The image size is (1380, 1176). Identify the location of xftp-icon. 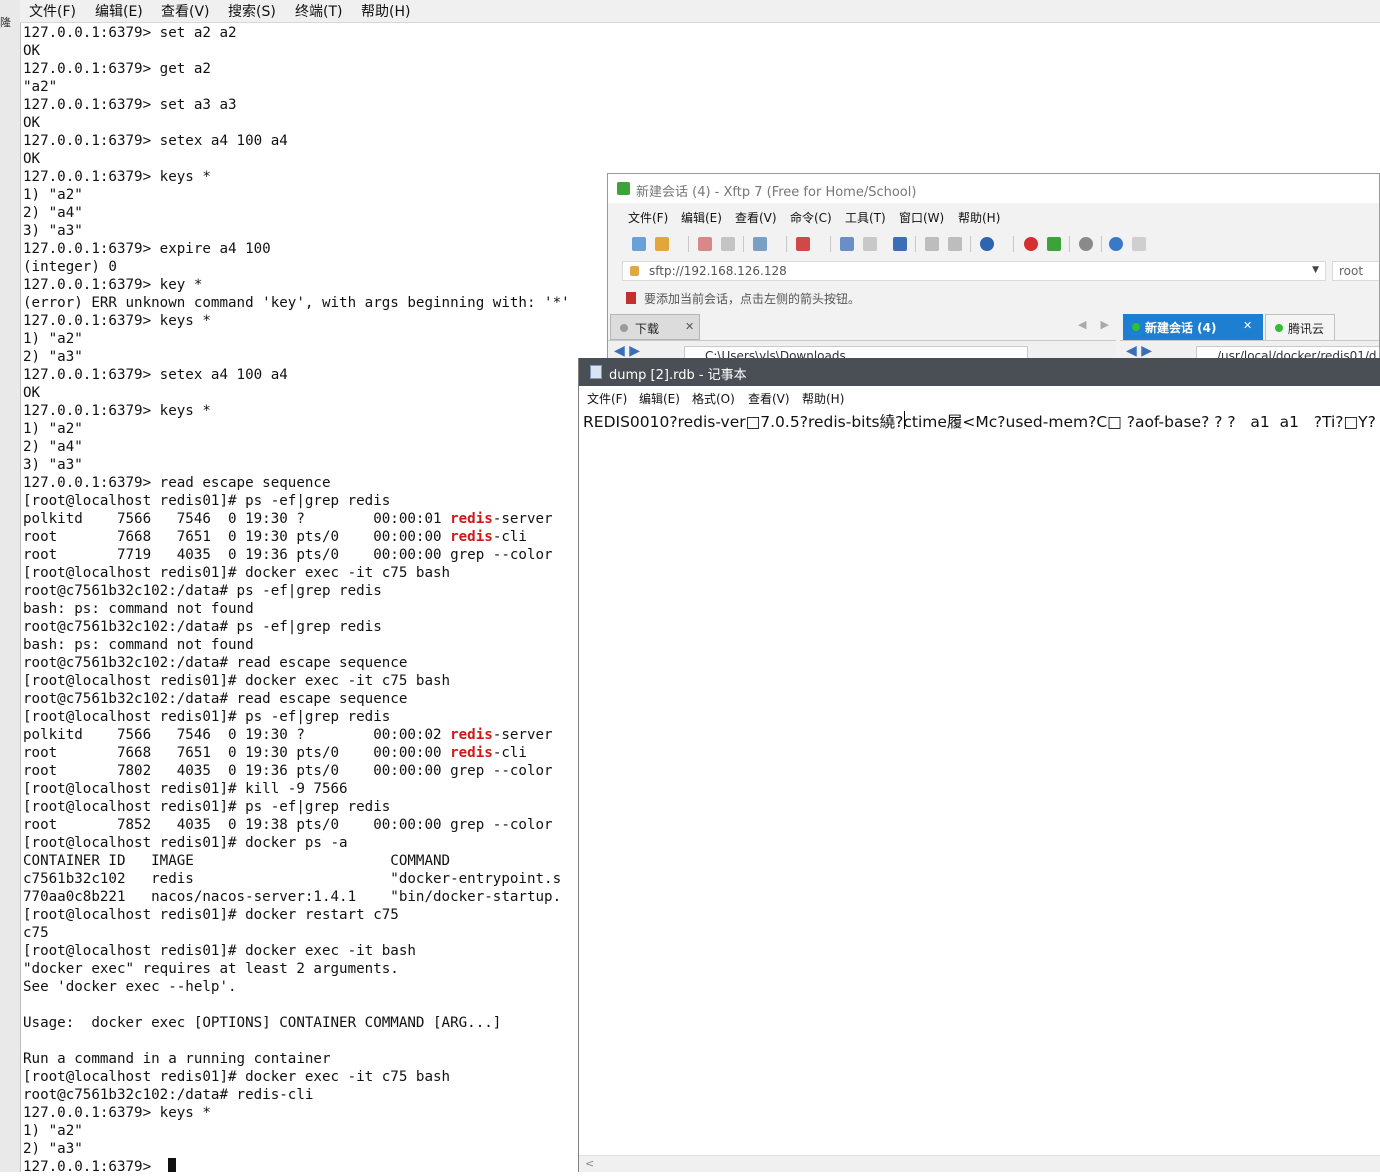
(1054, 244).